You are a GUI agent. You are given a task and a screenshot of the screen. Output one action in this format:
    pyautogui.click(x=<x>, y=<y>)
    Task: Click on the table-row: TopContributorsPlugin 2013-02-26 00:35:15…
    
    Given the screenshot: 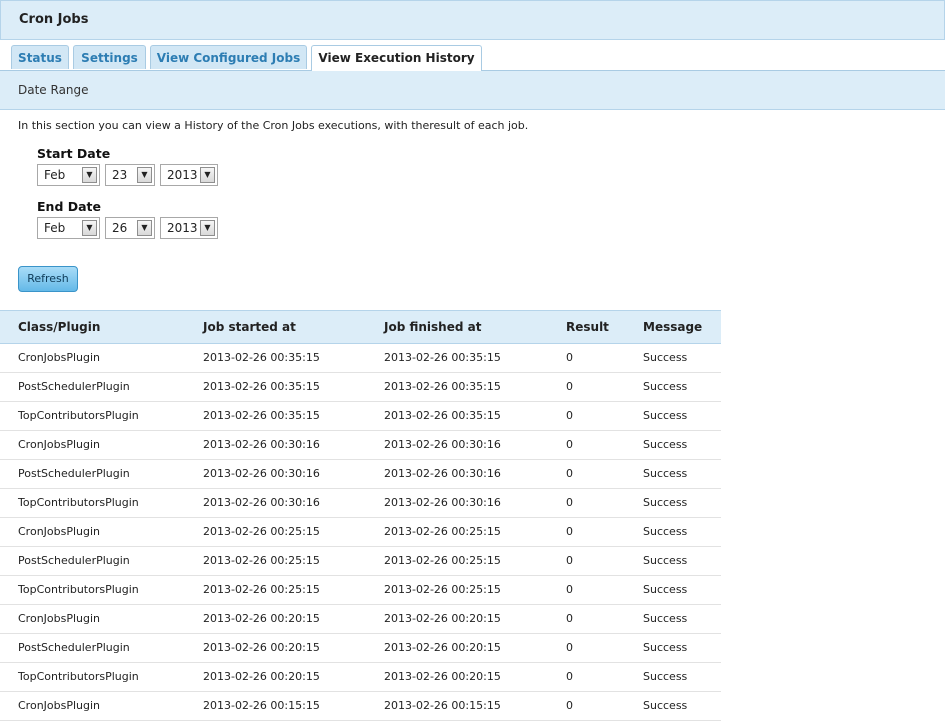 What is the action you would take?
    pyautogui.click(x=360, y=416)
    